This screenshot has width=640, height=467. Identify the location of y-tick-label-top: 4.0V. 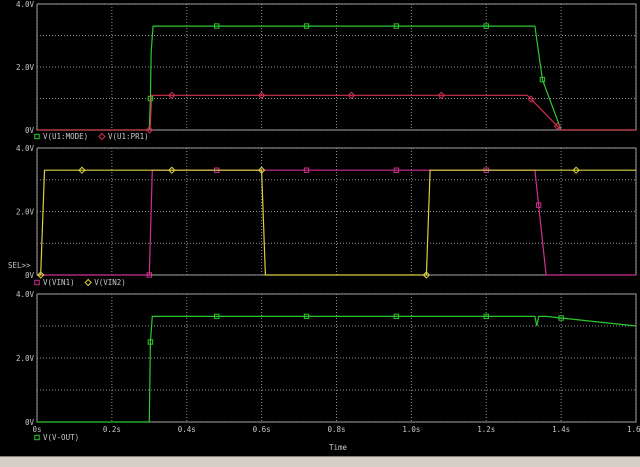
(25, 4).